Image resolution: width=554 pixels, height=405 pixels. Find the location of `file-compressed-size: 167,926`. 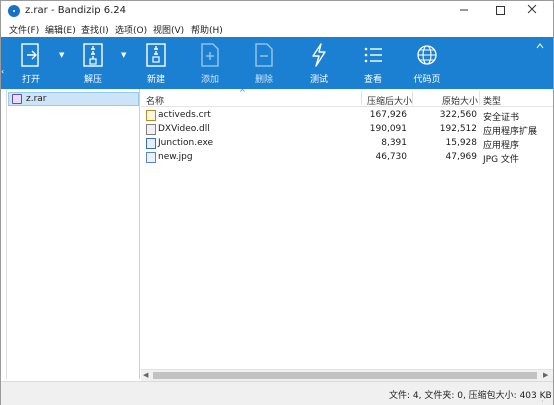

file-compressed-size: 167,926 is located at coordinates (388, 115).